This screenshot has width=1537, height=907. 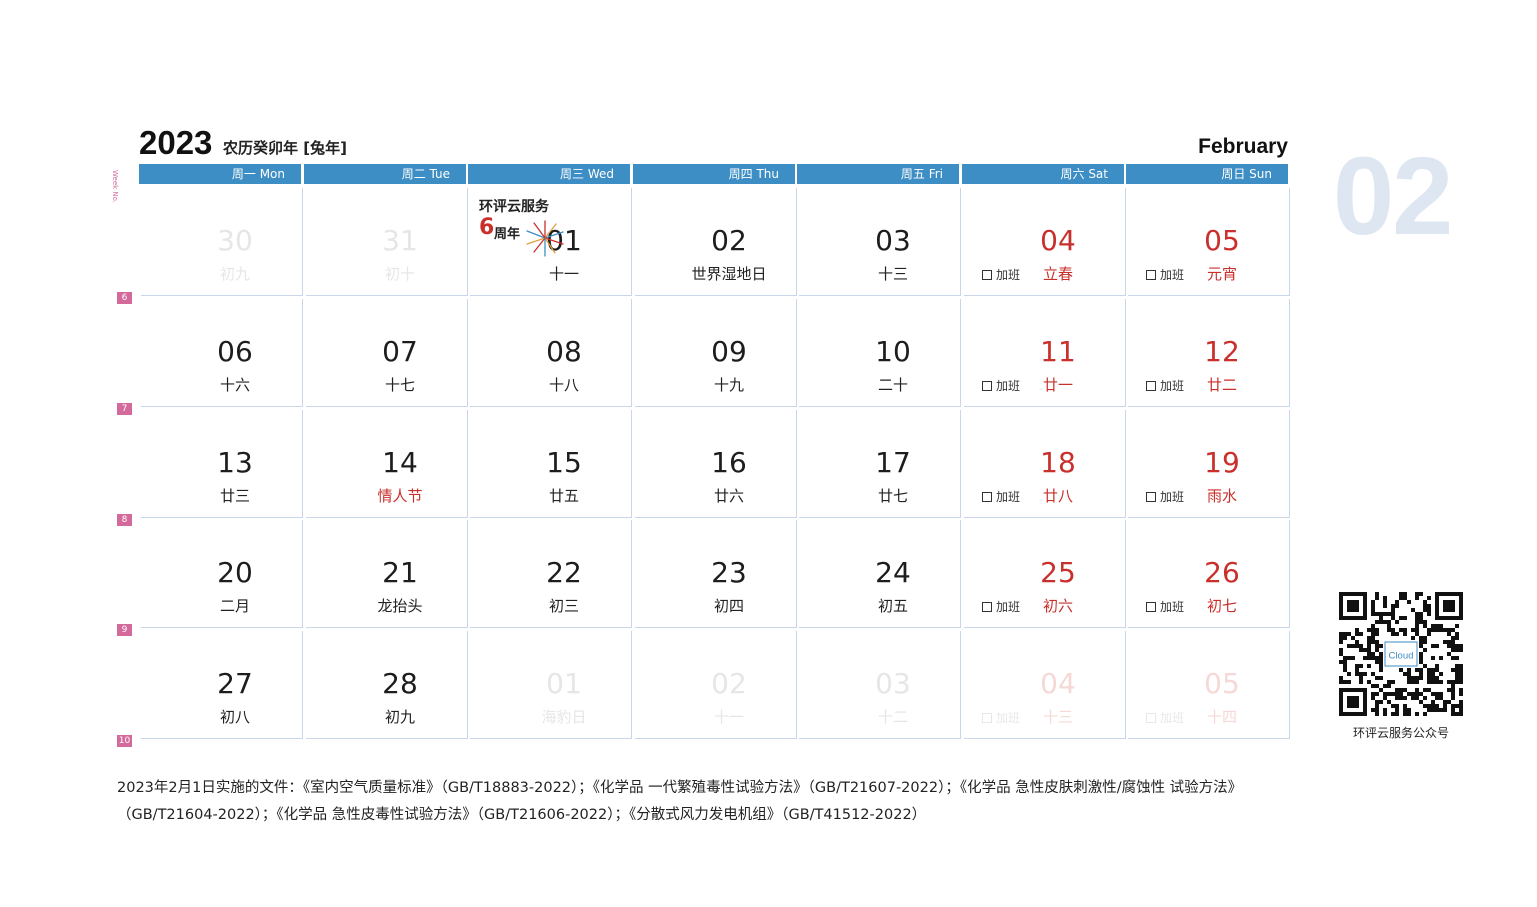 I want to click on day-cell: 31 初十, so click(x=387, y=242).